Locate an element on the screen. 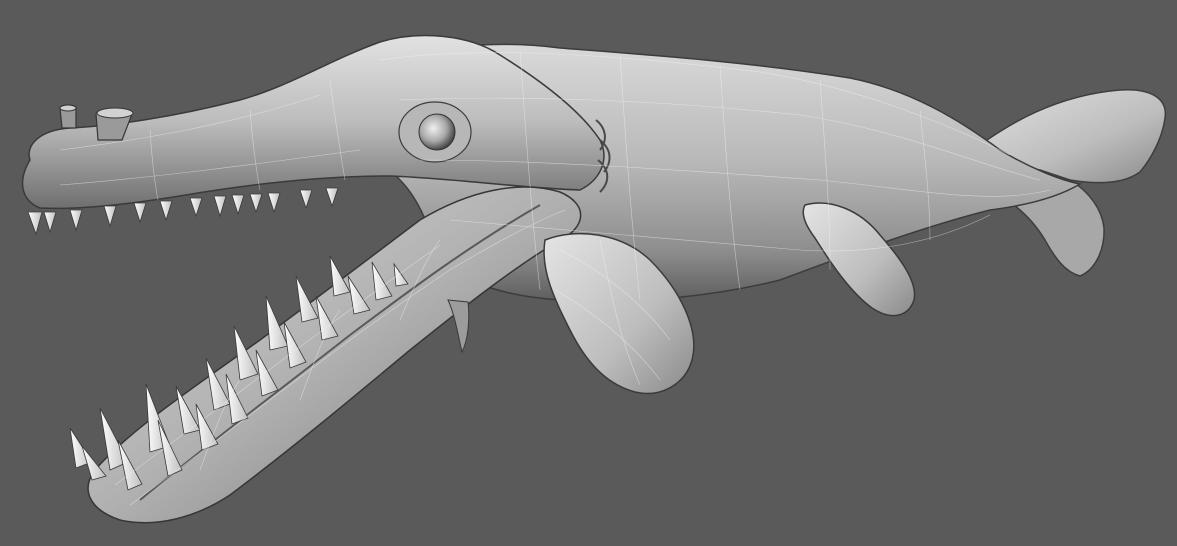  eye is located at coordinates (435, 132).